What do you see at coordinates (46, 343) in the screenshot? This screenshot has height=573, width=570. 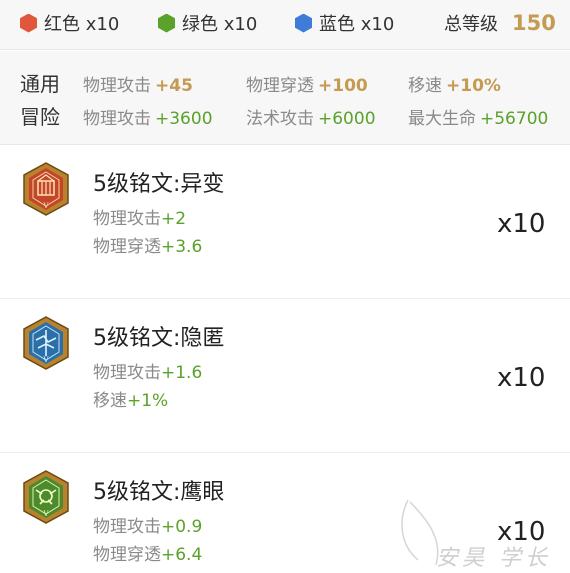 I see `rune-blue-emblem-icon: V` at bounding box center [46, 343].